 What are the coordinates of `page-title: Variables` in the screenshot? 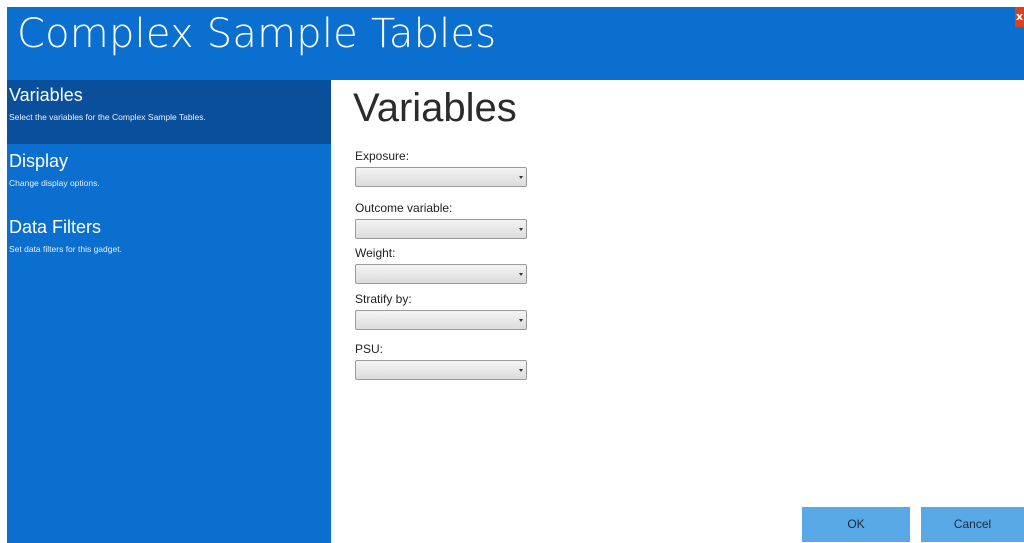 It's located at (435, 108).